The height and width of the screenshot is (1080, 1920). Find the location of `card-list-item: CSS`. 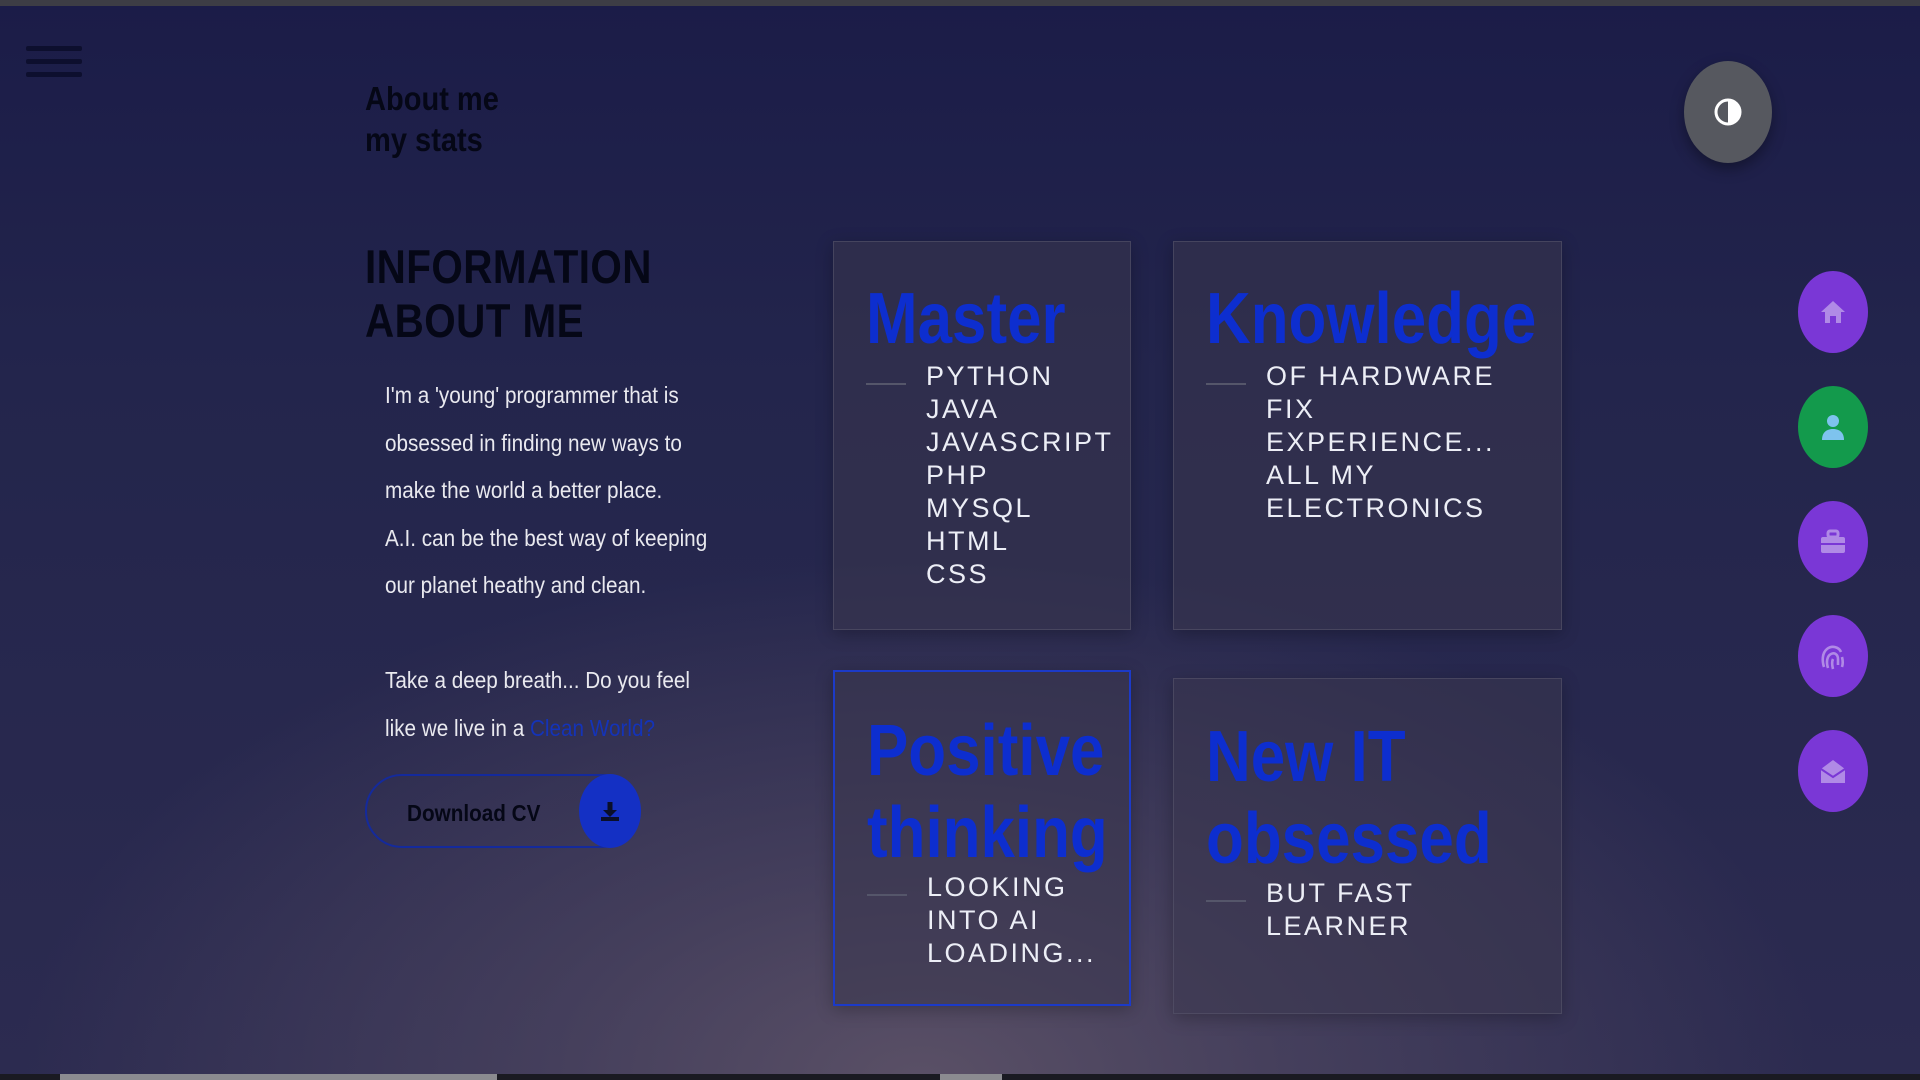

card-list-item: CSS is located at coordinates (958, 574).